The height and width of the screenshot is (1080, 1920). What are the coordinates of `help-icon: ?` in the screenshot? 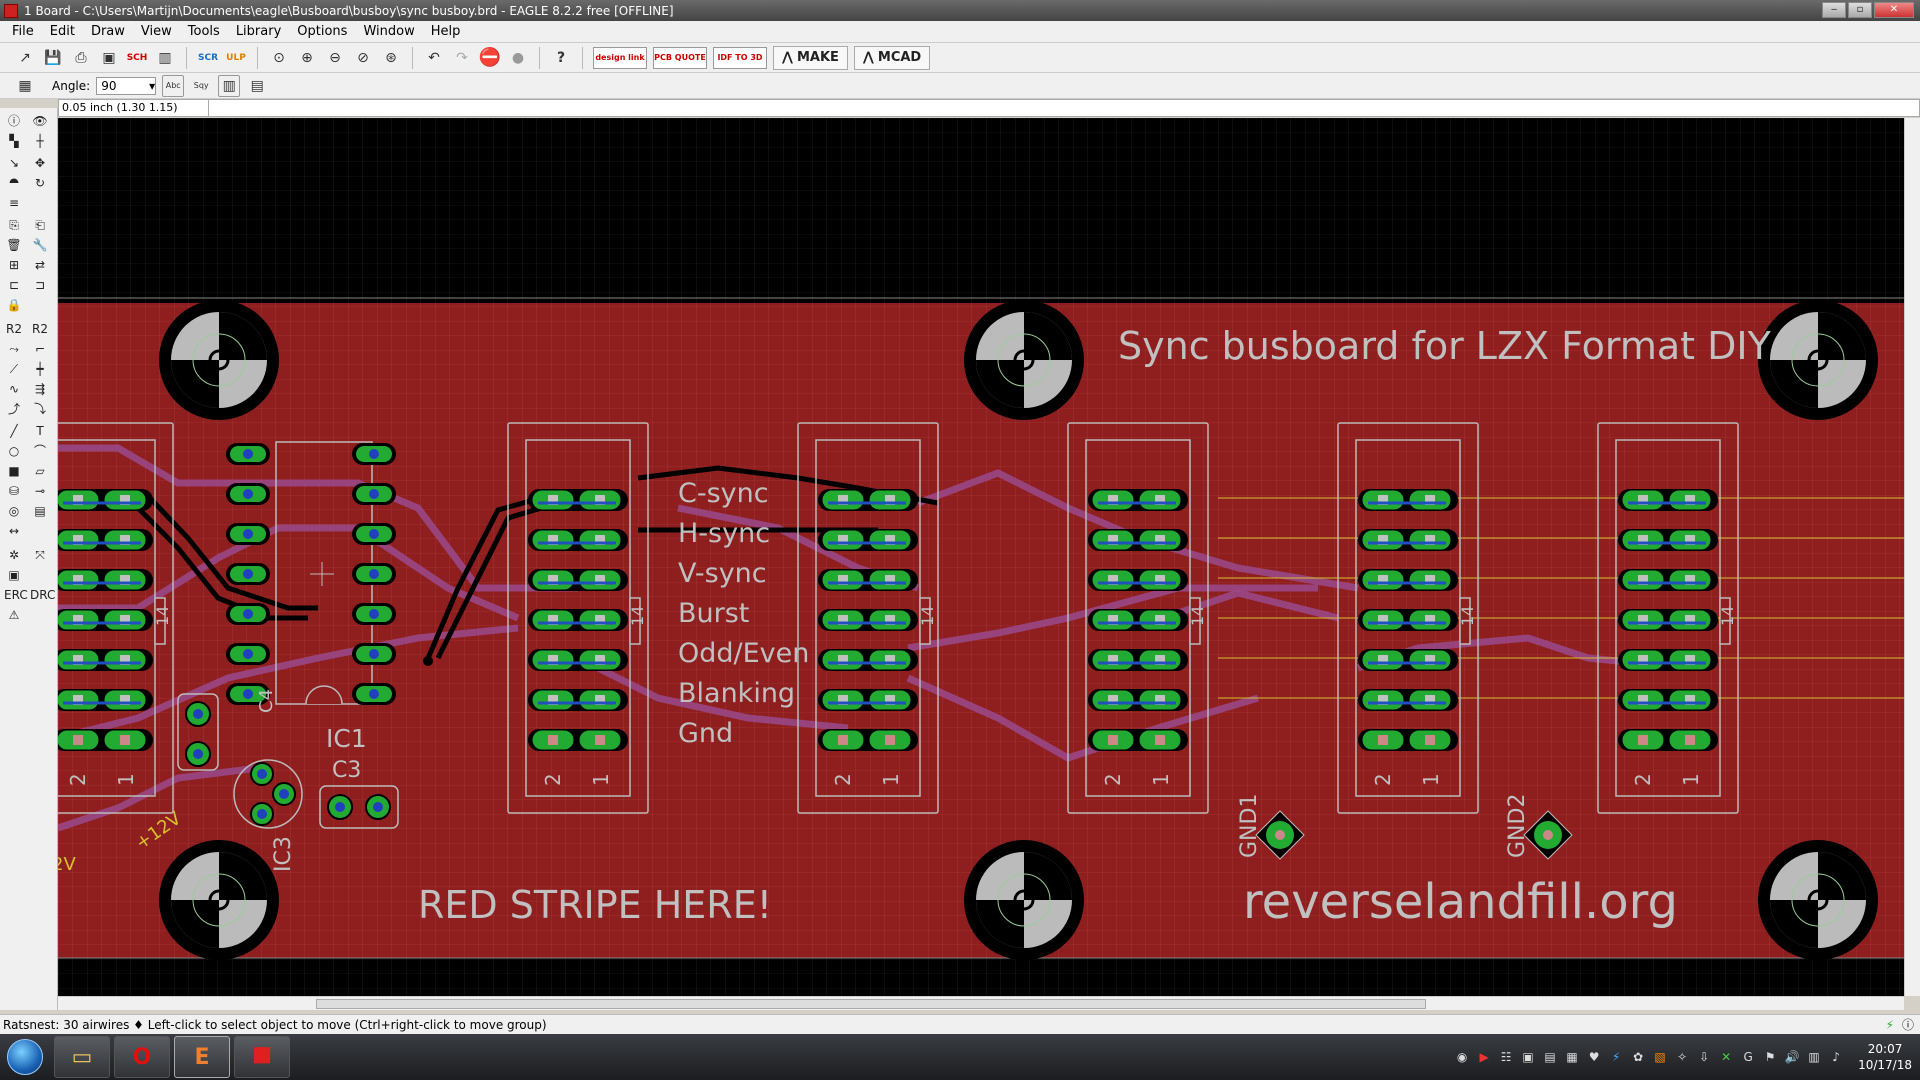 It's located at (561, 58).